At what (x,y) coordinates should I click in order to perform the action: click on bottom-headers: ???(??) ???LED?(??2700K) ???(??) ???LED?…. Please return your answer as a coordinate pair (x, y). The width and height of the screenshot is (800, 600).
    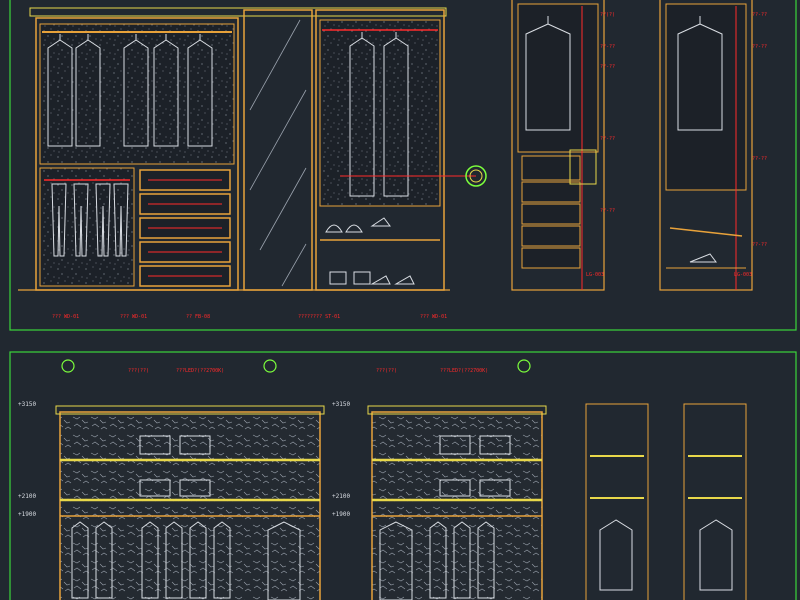
    Looking at the image, I should click on (308, 371).